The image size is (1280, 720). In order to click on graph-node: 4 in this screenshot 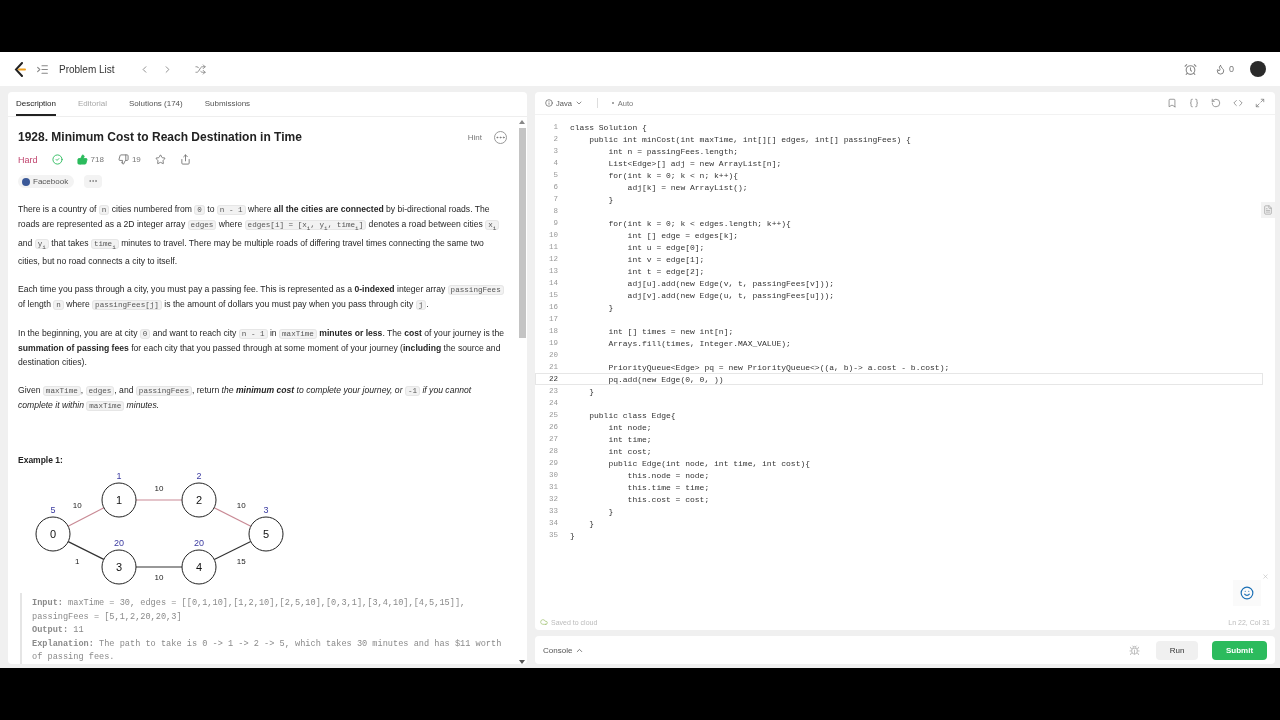, I will do `click(199, 567)`.